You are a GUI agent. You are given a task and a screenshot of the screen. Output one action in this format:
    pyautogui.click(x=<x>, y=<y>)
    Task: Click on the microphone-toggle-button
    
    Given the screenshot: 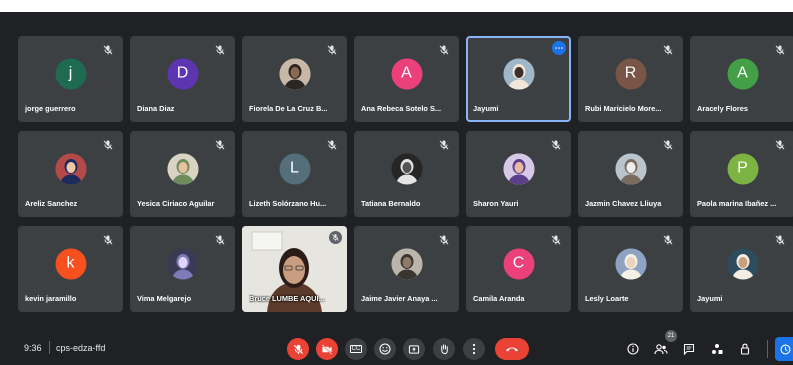 What is the action you would take?
    pyautogui.click(x=298, y=349)
    